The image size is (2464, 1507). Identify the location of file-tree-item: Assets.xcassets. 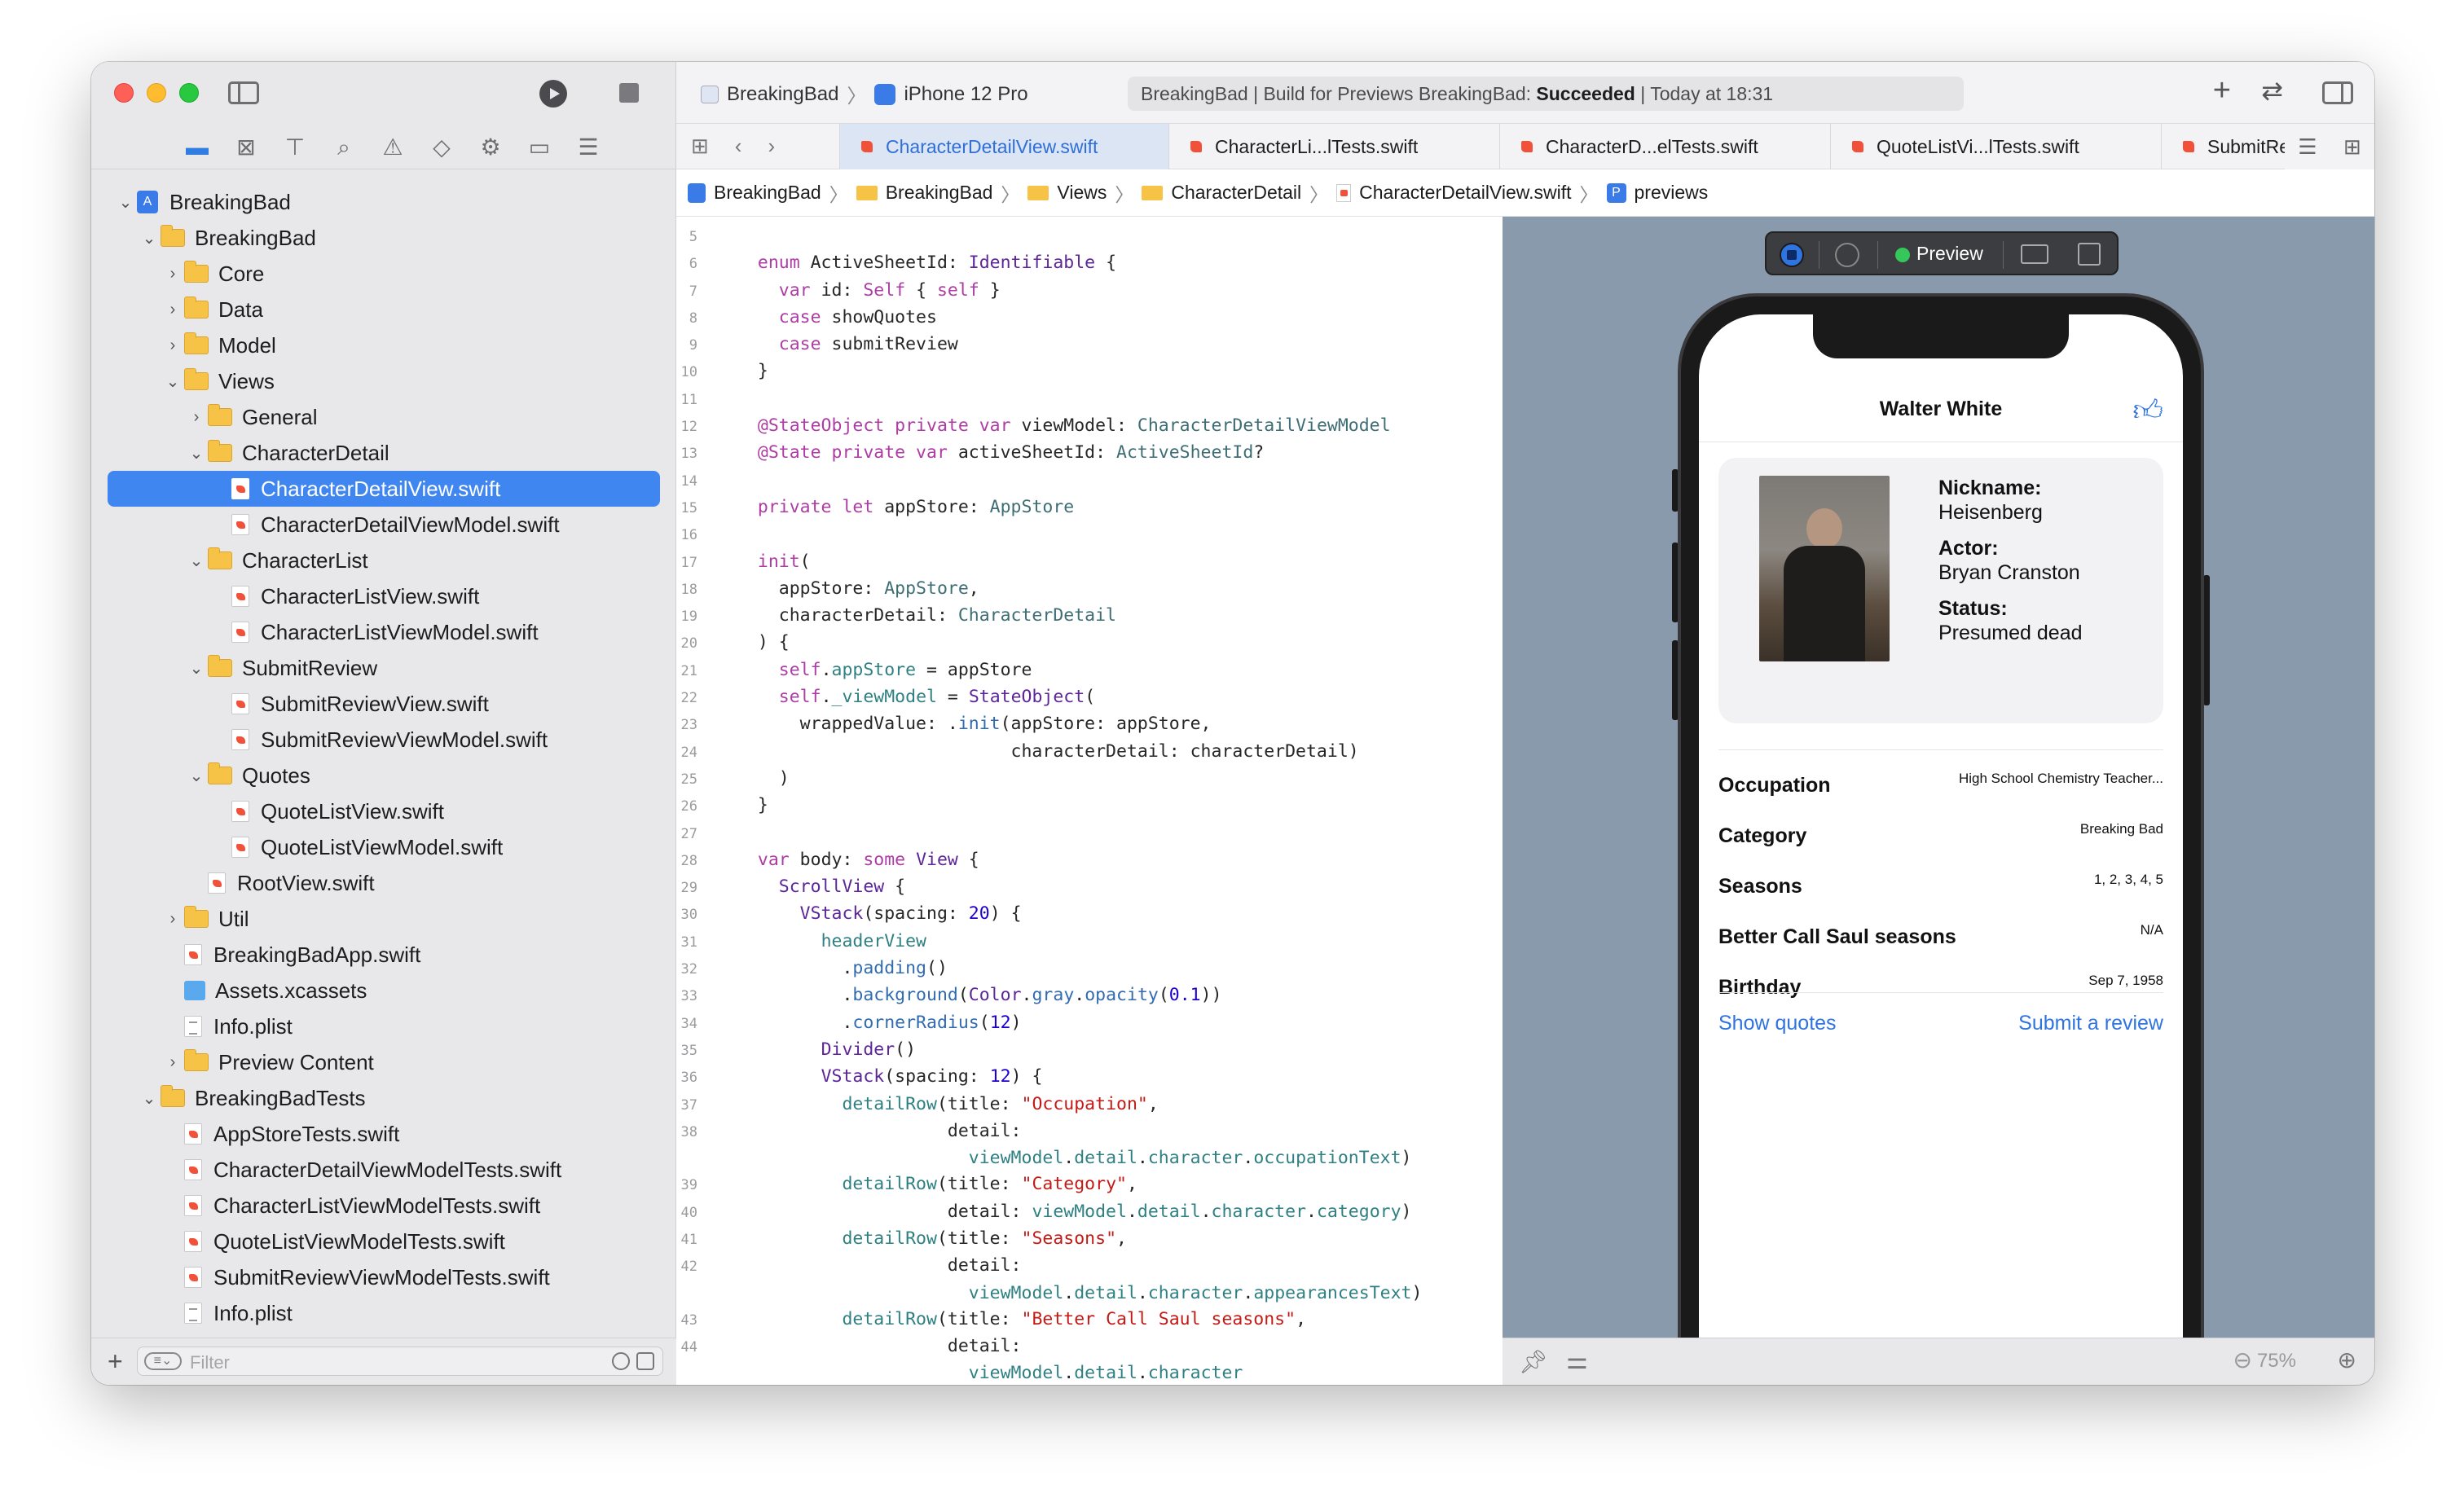
(383, 990).